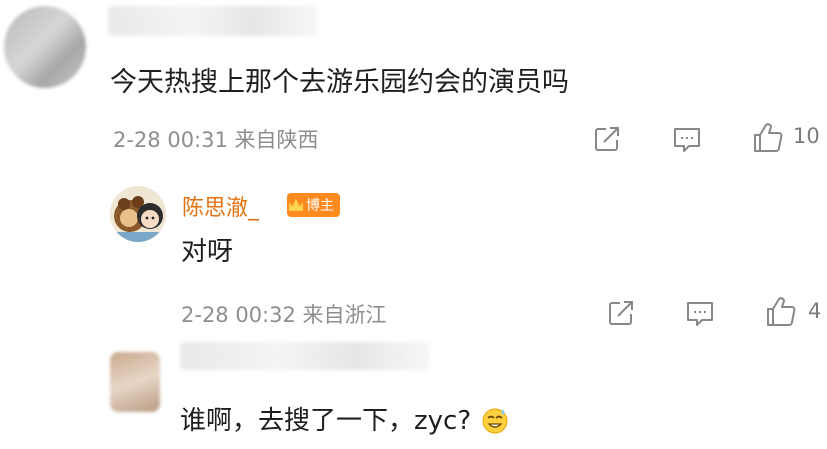  I want to click on like-count: 4, so click(815, 311).